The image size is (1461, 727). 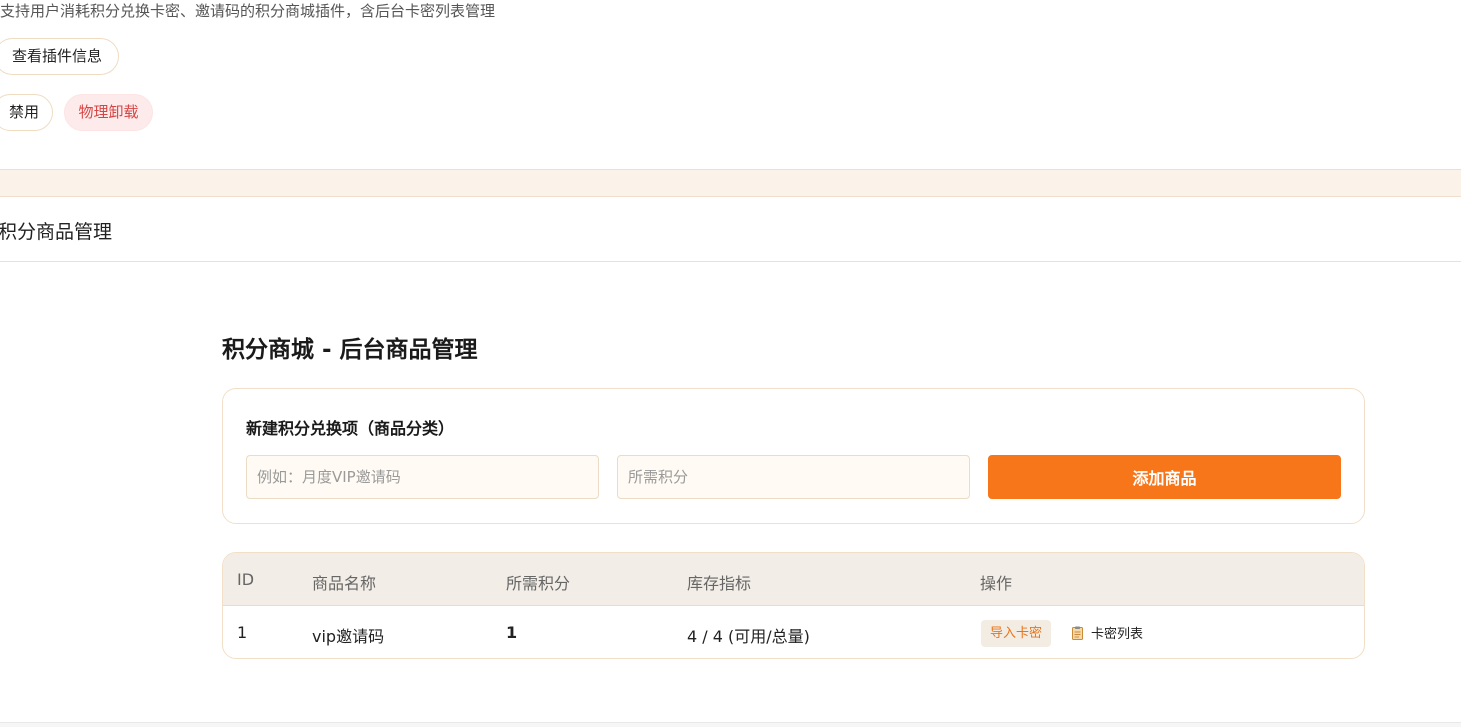 What do you see at coordinates (719, 583) in the screenshot?
I see `header-stock: 库存指标` at bounding box center [719, 583].